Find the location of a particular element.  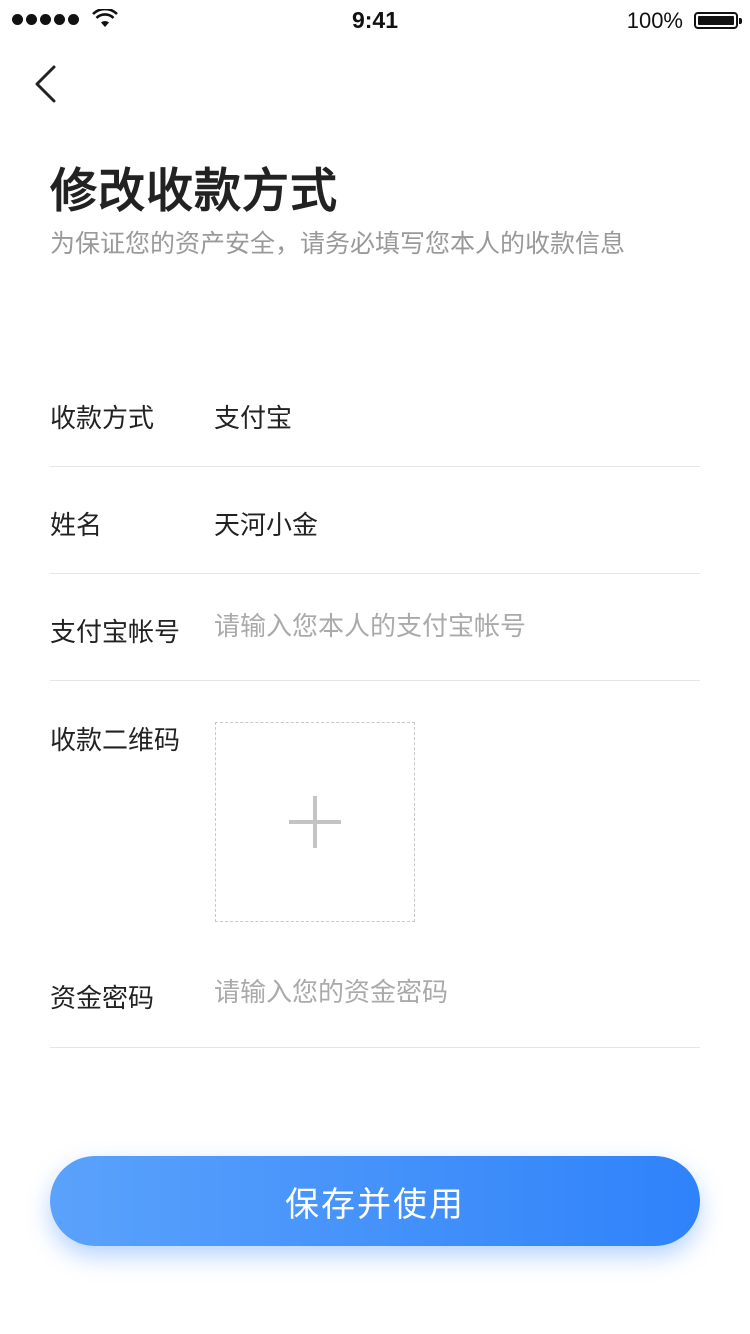

fund-password-input is located at coordinates (449, 993).